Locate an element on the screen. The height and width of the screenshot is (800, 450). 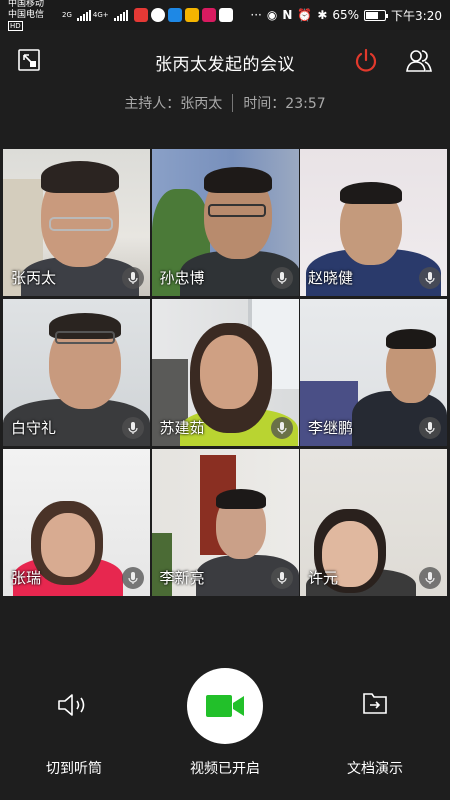
participant-name: 李新亮 is located at coordinates (182, 578).